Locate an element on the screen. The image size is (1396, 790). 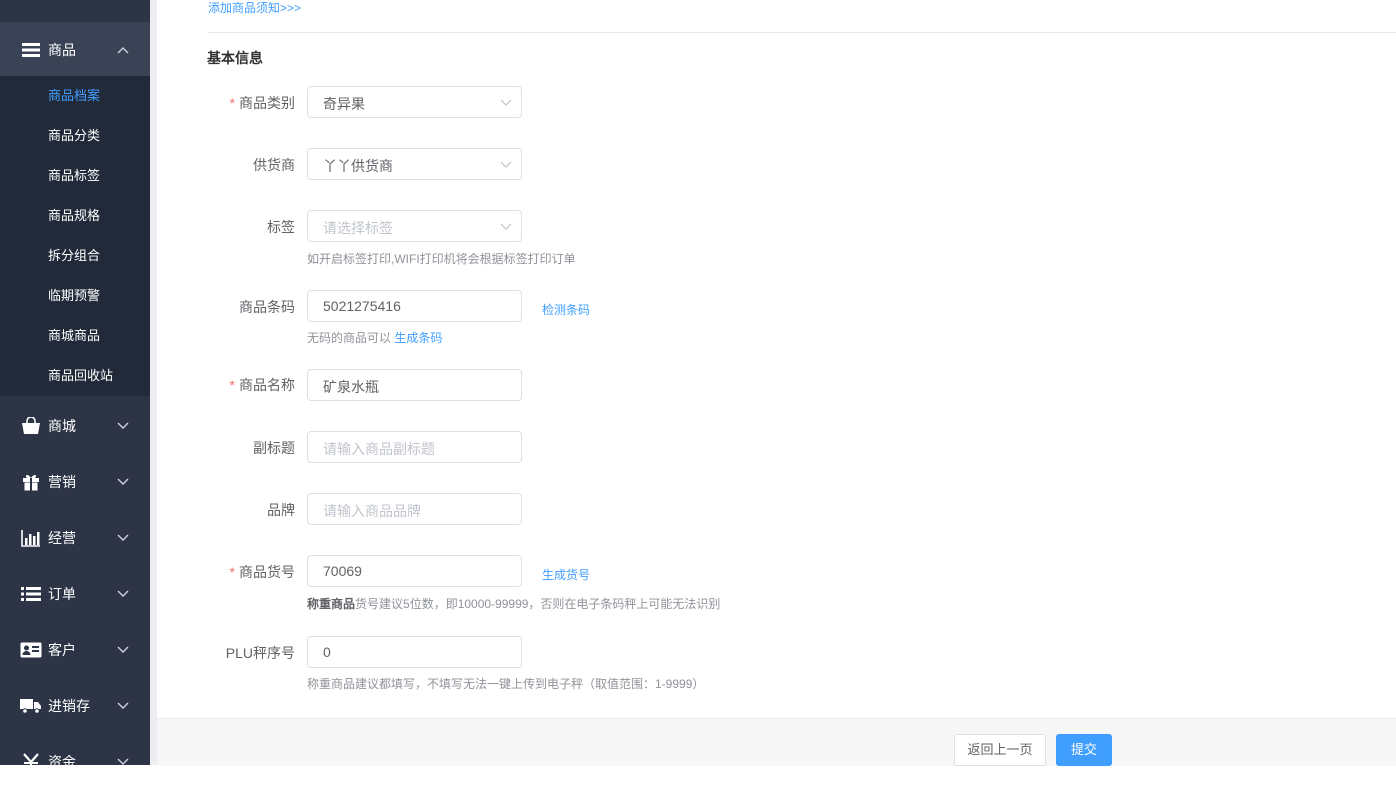
sidebar-item-recycle-bin: 商品回收站 is located at coordinates (75, 376).